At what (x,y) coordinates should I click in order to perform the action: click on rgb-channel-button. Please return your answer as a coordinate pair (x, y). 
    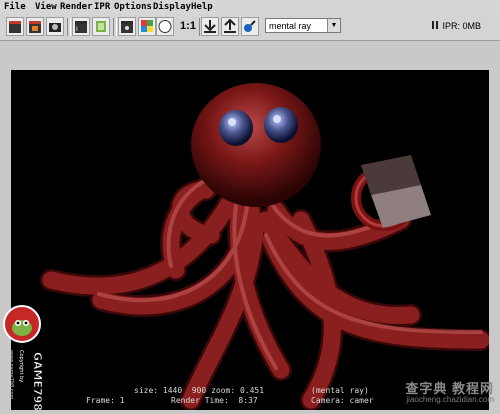
    Looking at the image, I should click on (147, 26).